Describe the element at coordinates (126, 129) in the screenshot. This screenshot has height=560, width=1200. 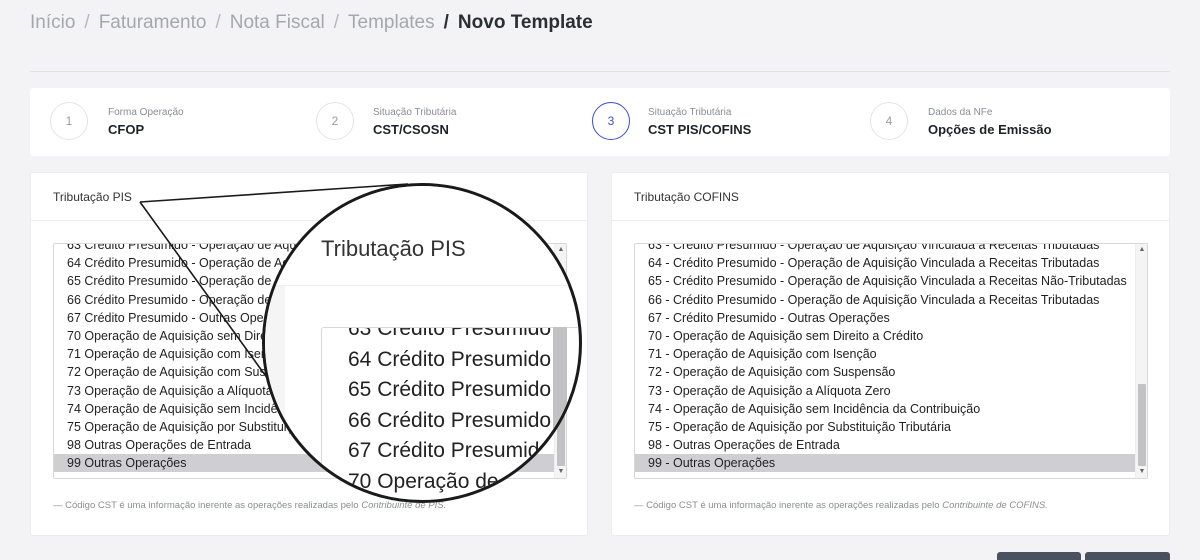
I see `step-title: CFOP` at that location.